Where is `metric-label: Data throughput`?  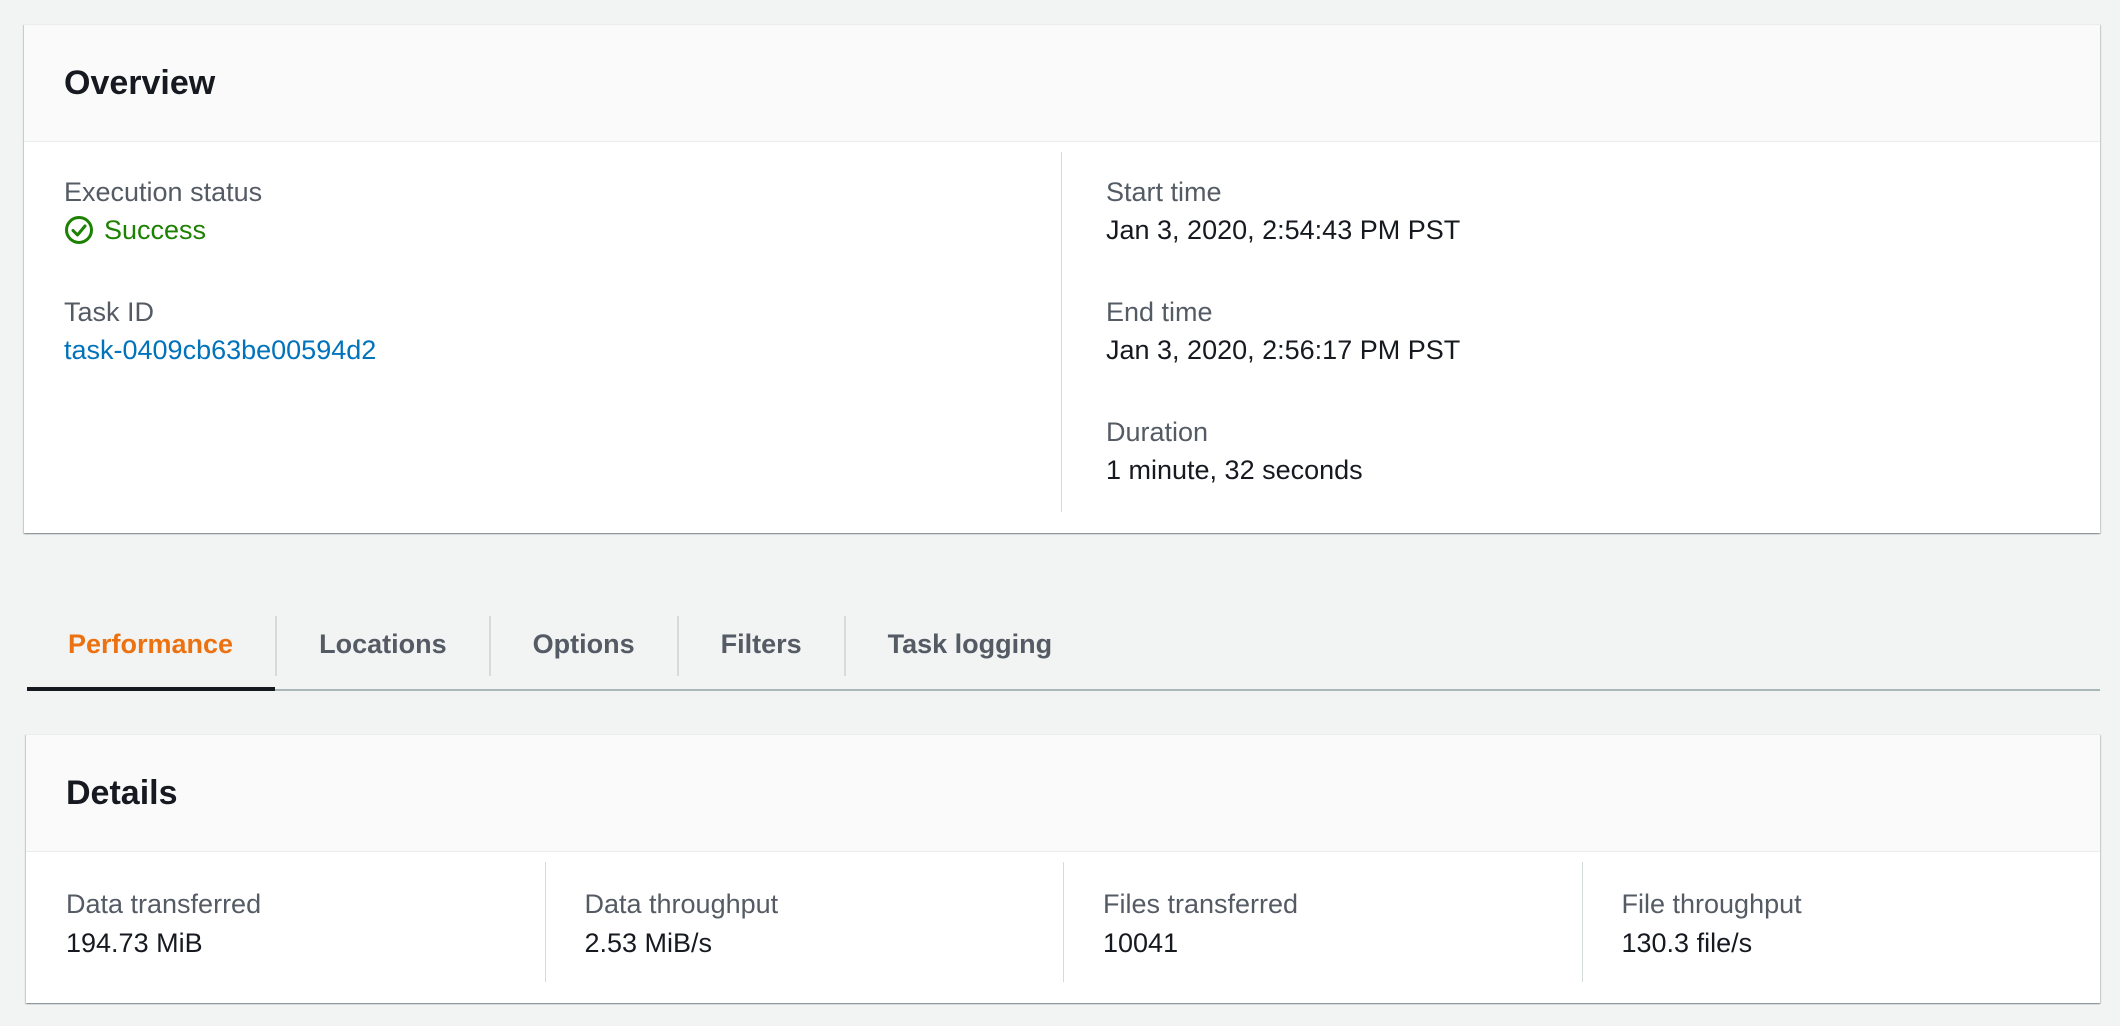
metric-label: Data throughput is located at coordinates (681, 904).